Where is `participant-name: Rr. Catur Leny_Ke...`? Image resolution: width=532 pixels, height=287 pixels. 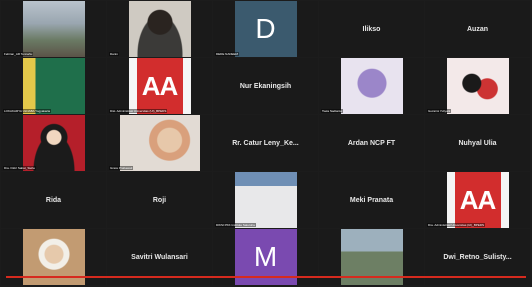
participant-name: Rr. Catur Leny_Ke... is located at coordinates (265, 143).